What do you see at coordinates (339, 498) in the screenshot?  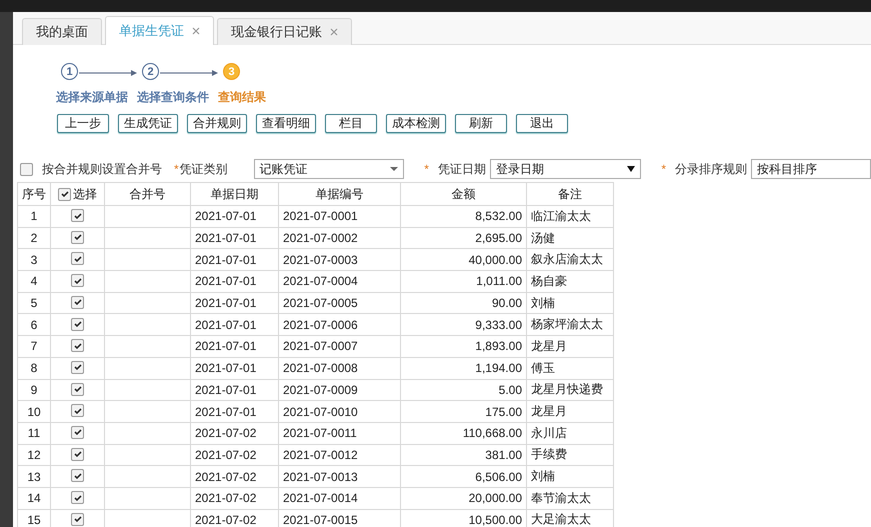 I see `table-cell: 2021-07-0014` at bounding box center [339, 498].